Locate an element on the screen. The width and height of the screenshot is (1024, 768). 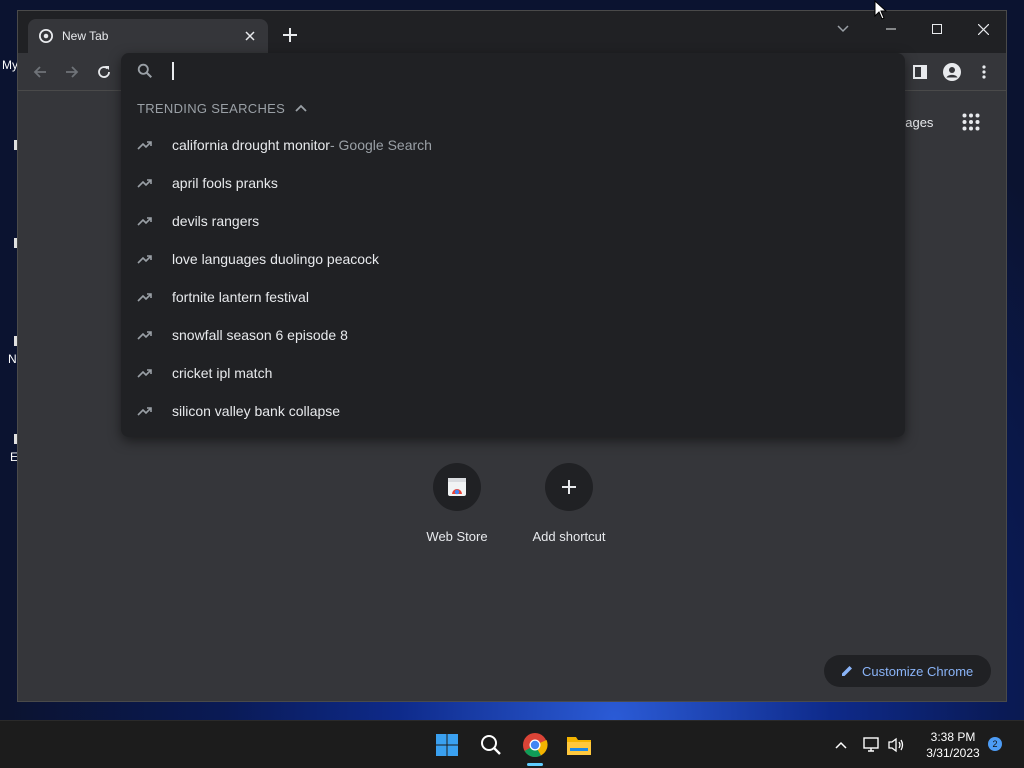
active-app-indicator is located at coordinates (535, 764).